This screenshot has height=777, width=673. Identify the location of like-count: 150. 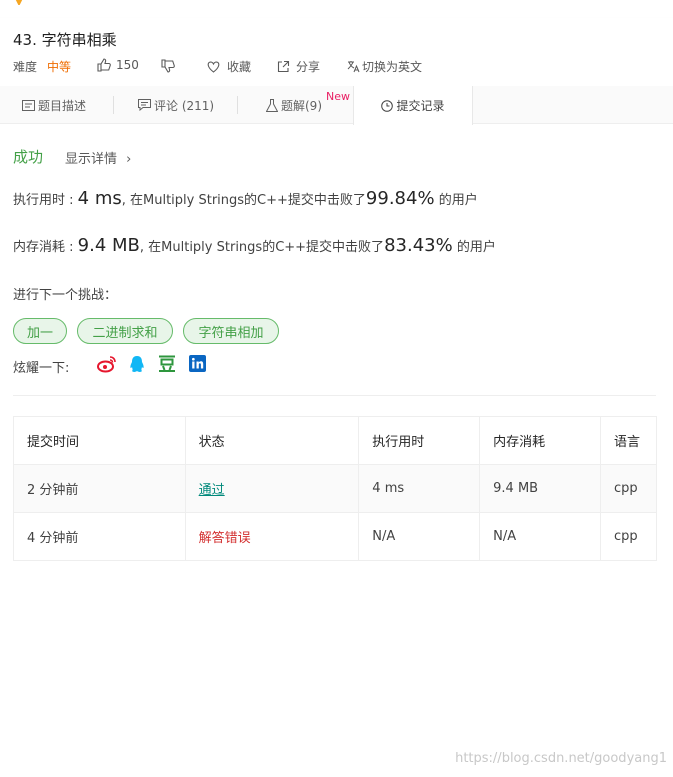
(127, 65).